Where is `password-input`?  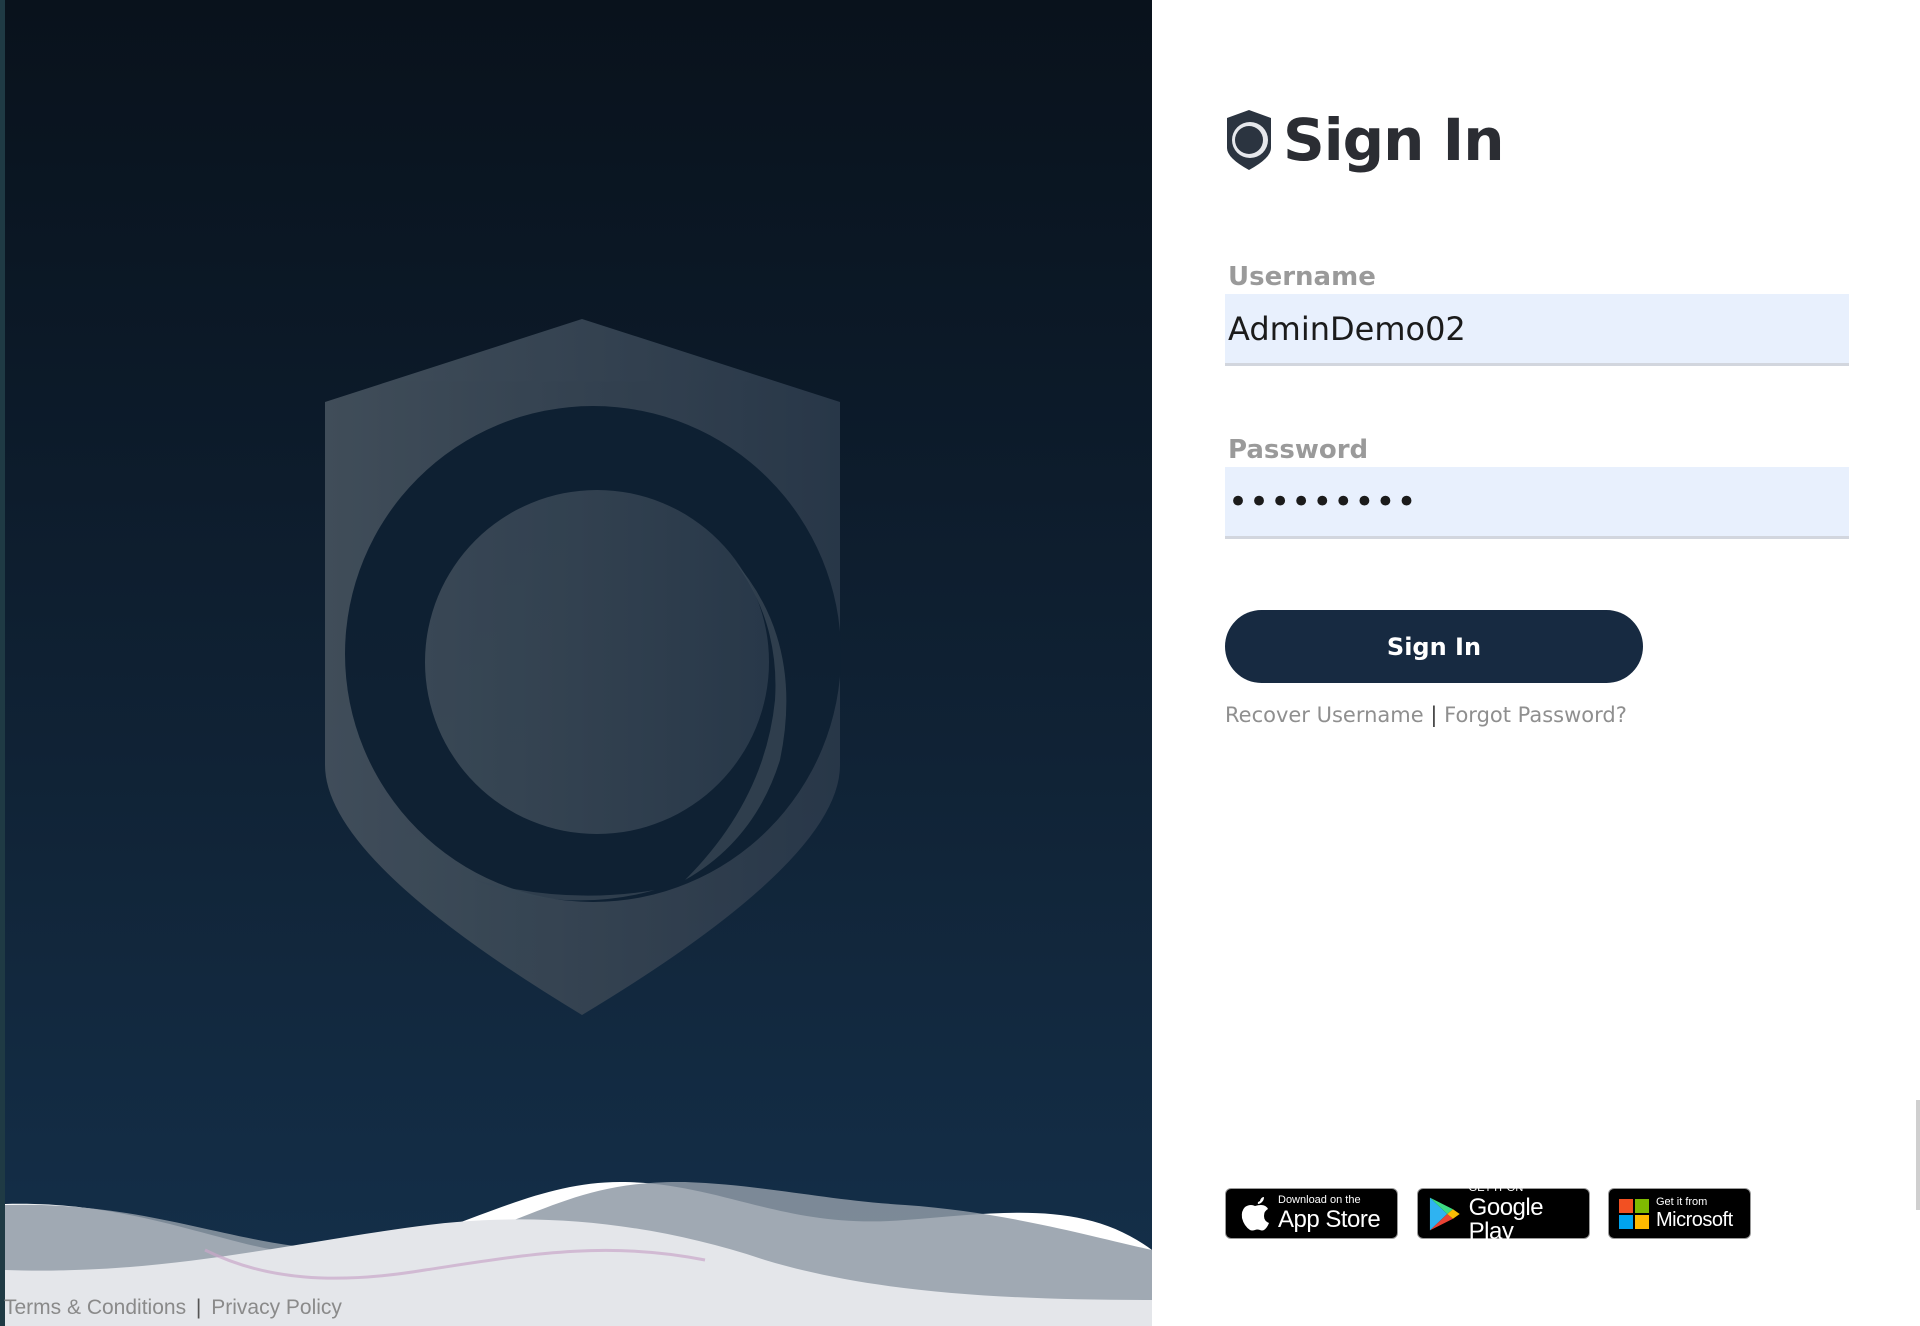
password-input is located at coordinates (1537, 503).